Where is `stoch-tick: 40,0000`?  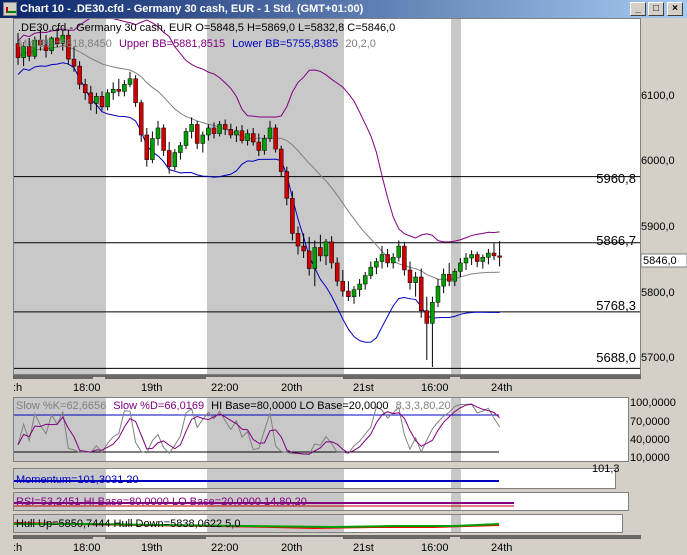 stoch-tick: 40,0000 is located at coordinates (650, 440).